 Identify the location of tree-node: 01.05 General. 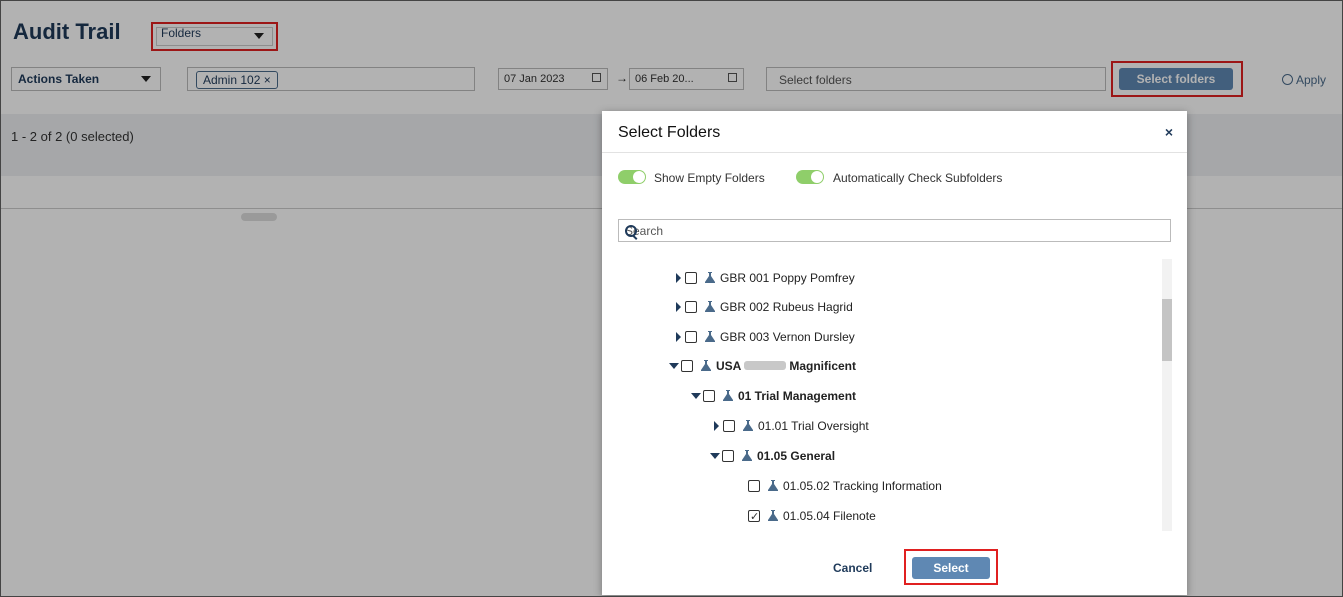
(772, 456).